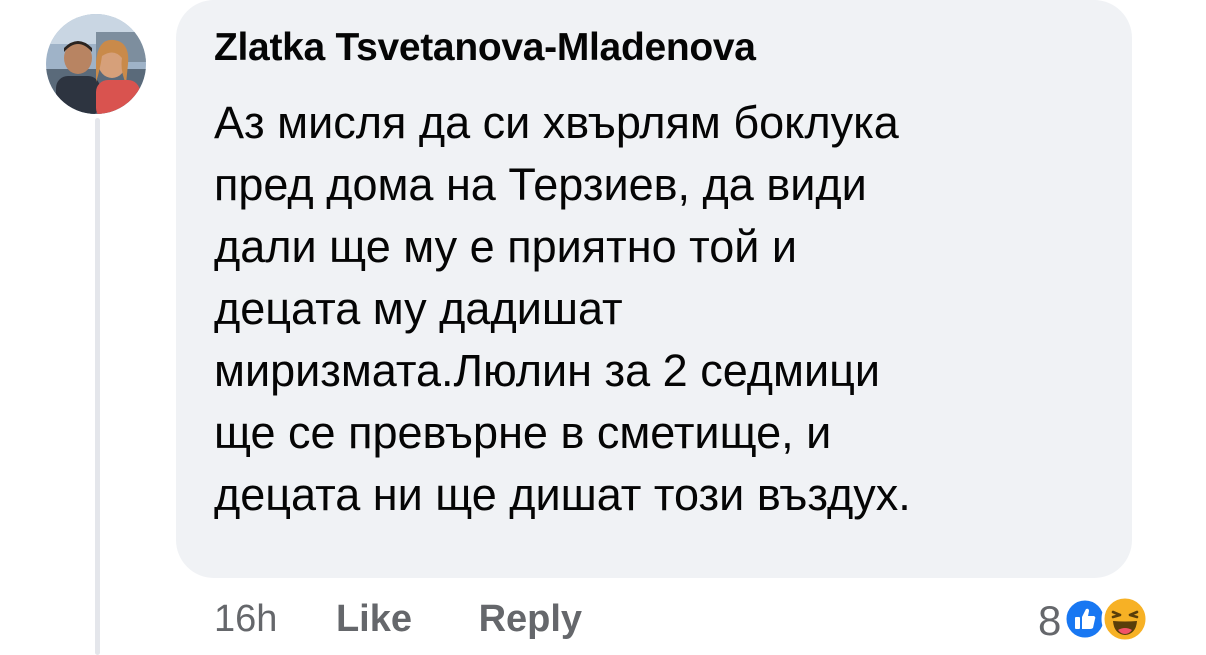 This screenshot has width=1206, height=655. I want to click on comment-text-line: децата ни ще дишат този въздух., so click(562, 494).